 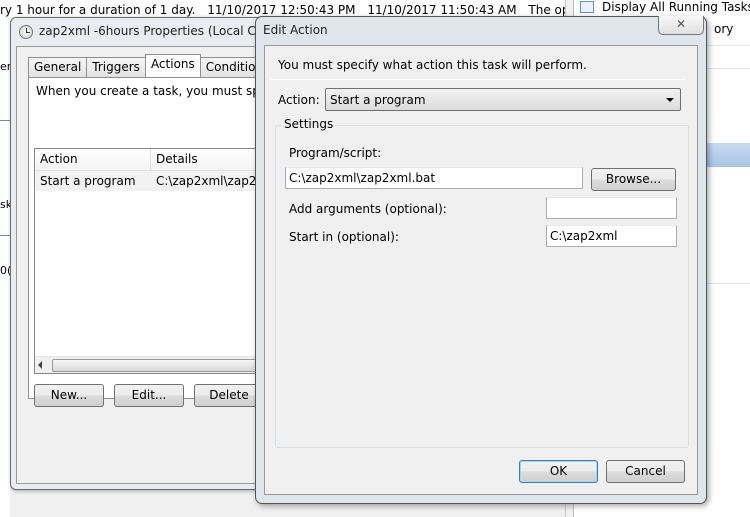 What do you see at coordinates (98, 10) in the screenshot?
I see `history-trigger-text: ry 1 hour for a duration of 1 day.` at bounding box center [98, 10].